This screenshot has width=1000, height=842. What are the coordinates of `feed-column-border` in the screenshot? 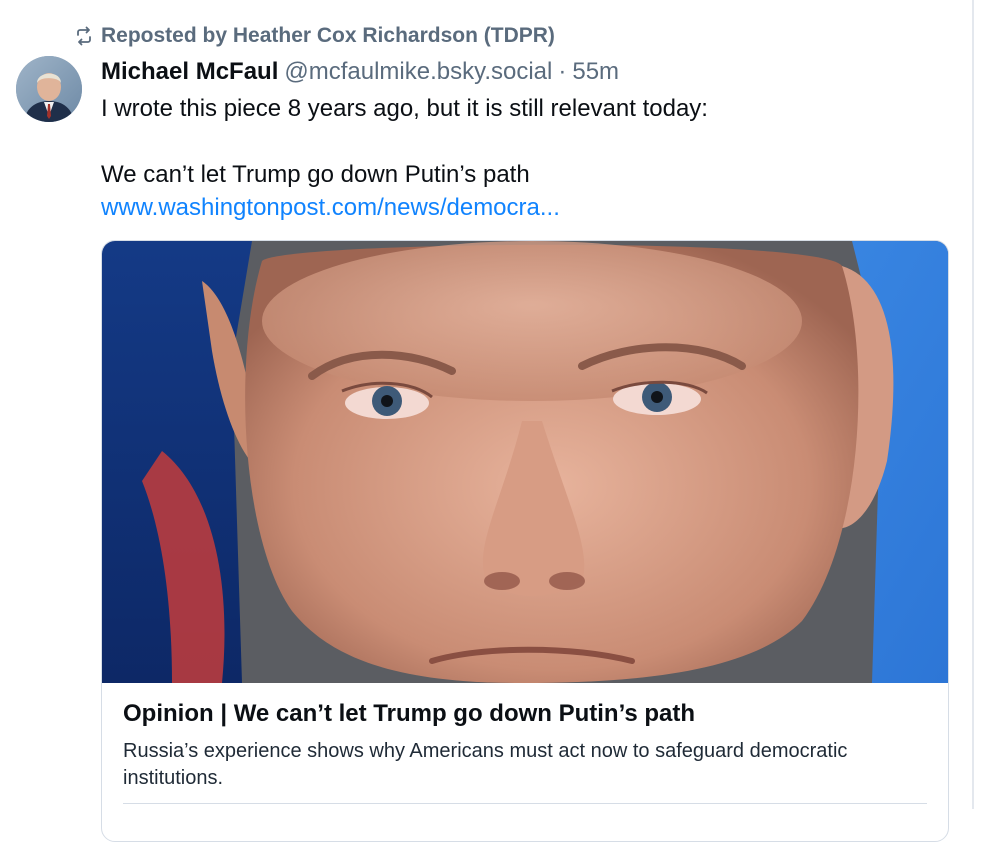 It's located at (973, 404).